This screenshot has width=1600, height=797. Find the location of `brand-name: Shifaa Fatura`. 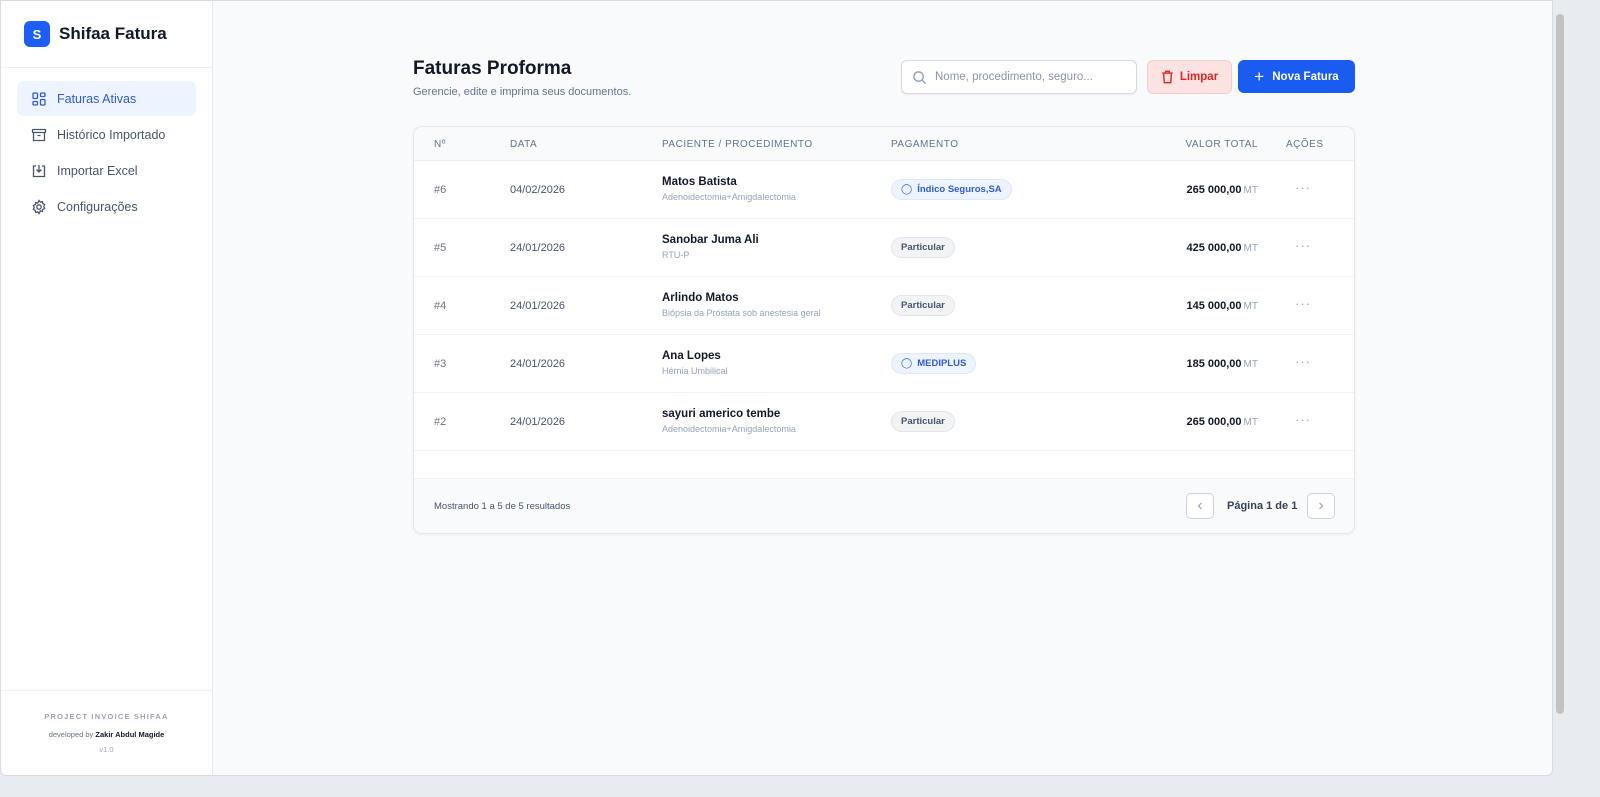

brand-name: Shifaa Fatura is located at coordinates (113, 33).